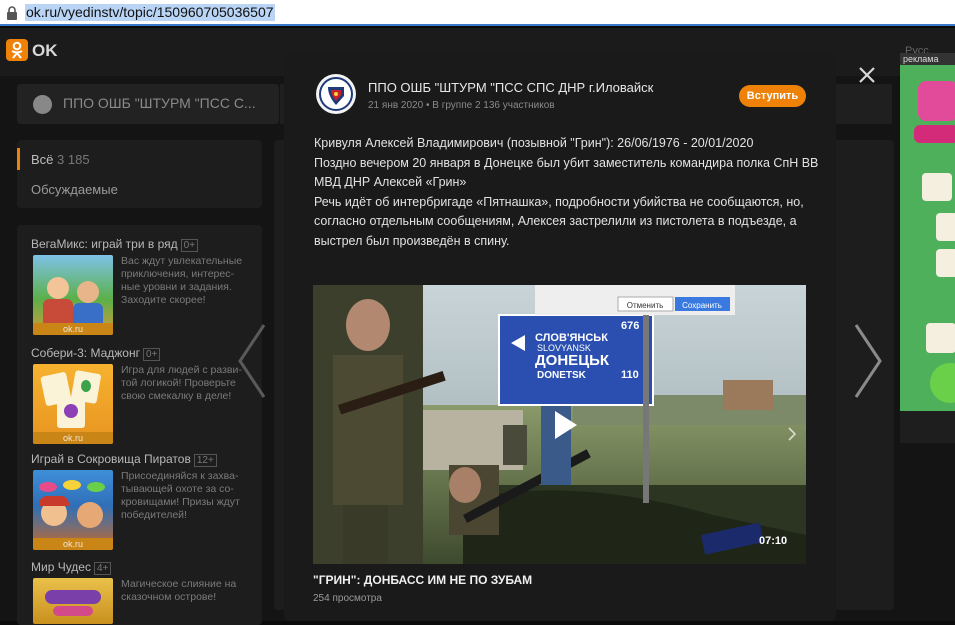 The width and height of the screenshot is (955, 625). What do you see at coordinates (252, 363) in the screenshot?
I see `prev-arrow-icon` at bounding box center [252, 363].